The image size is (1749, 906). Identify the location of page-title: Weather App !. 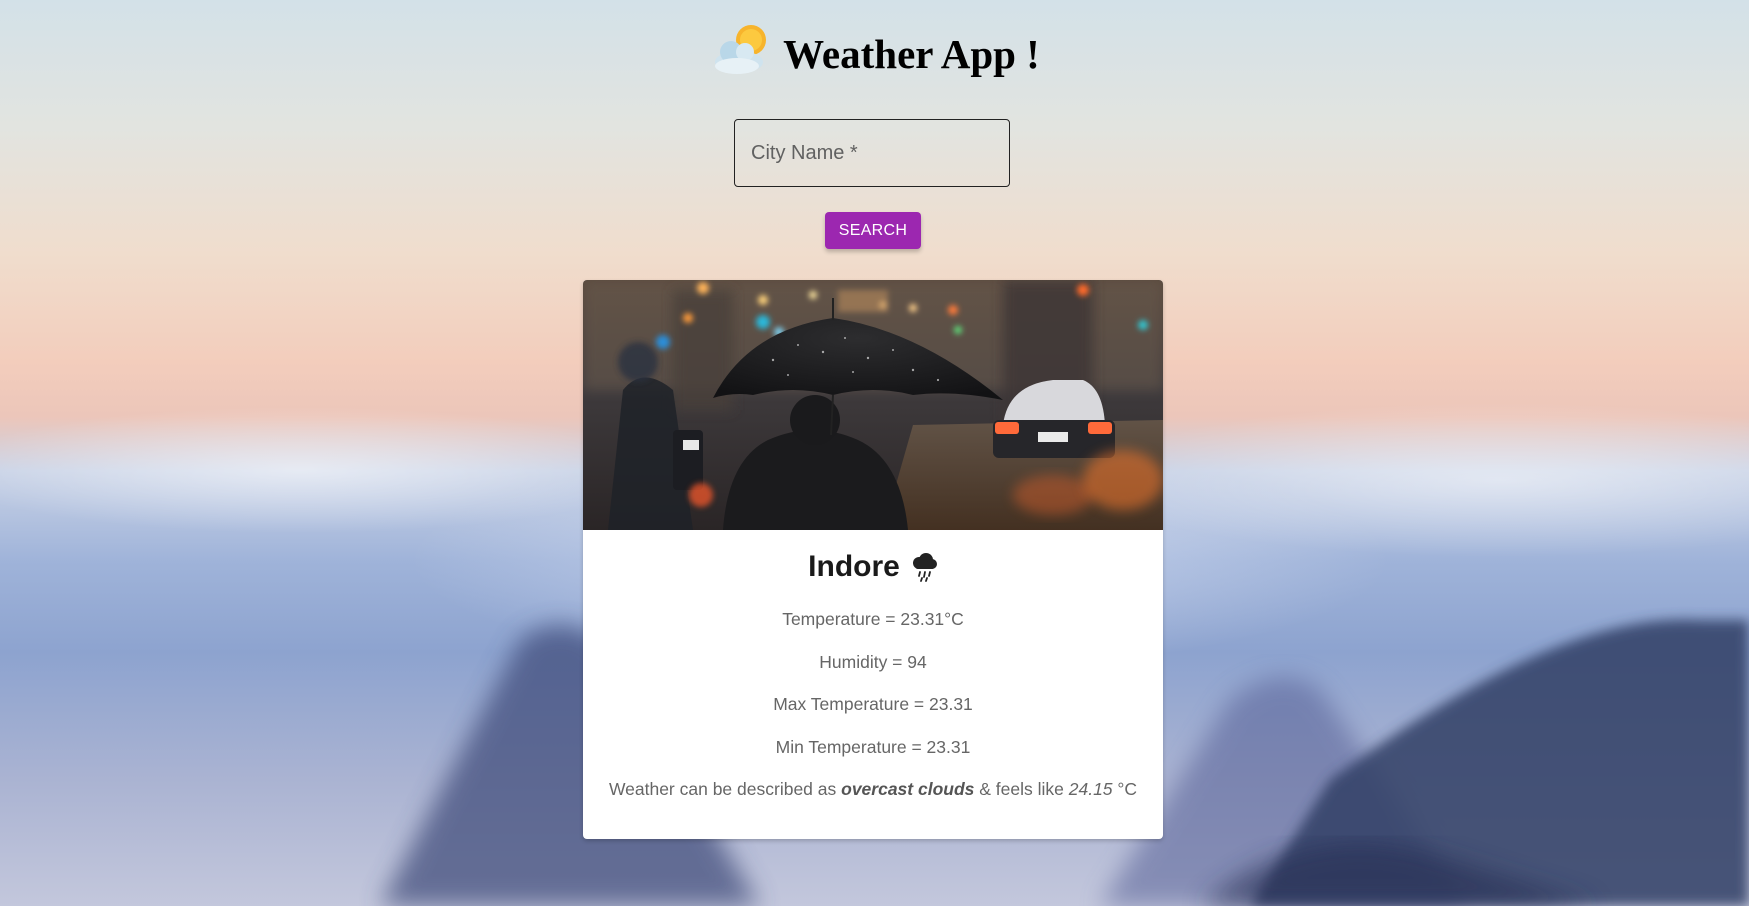
(911, 54).